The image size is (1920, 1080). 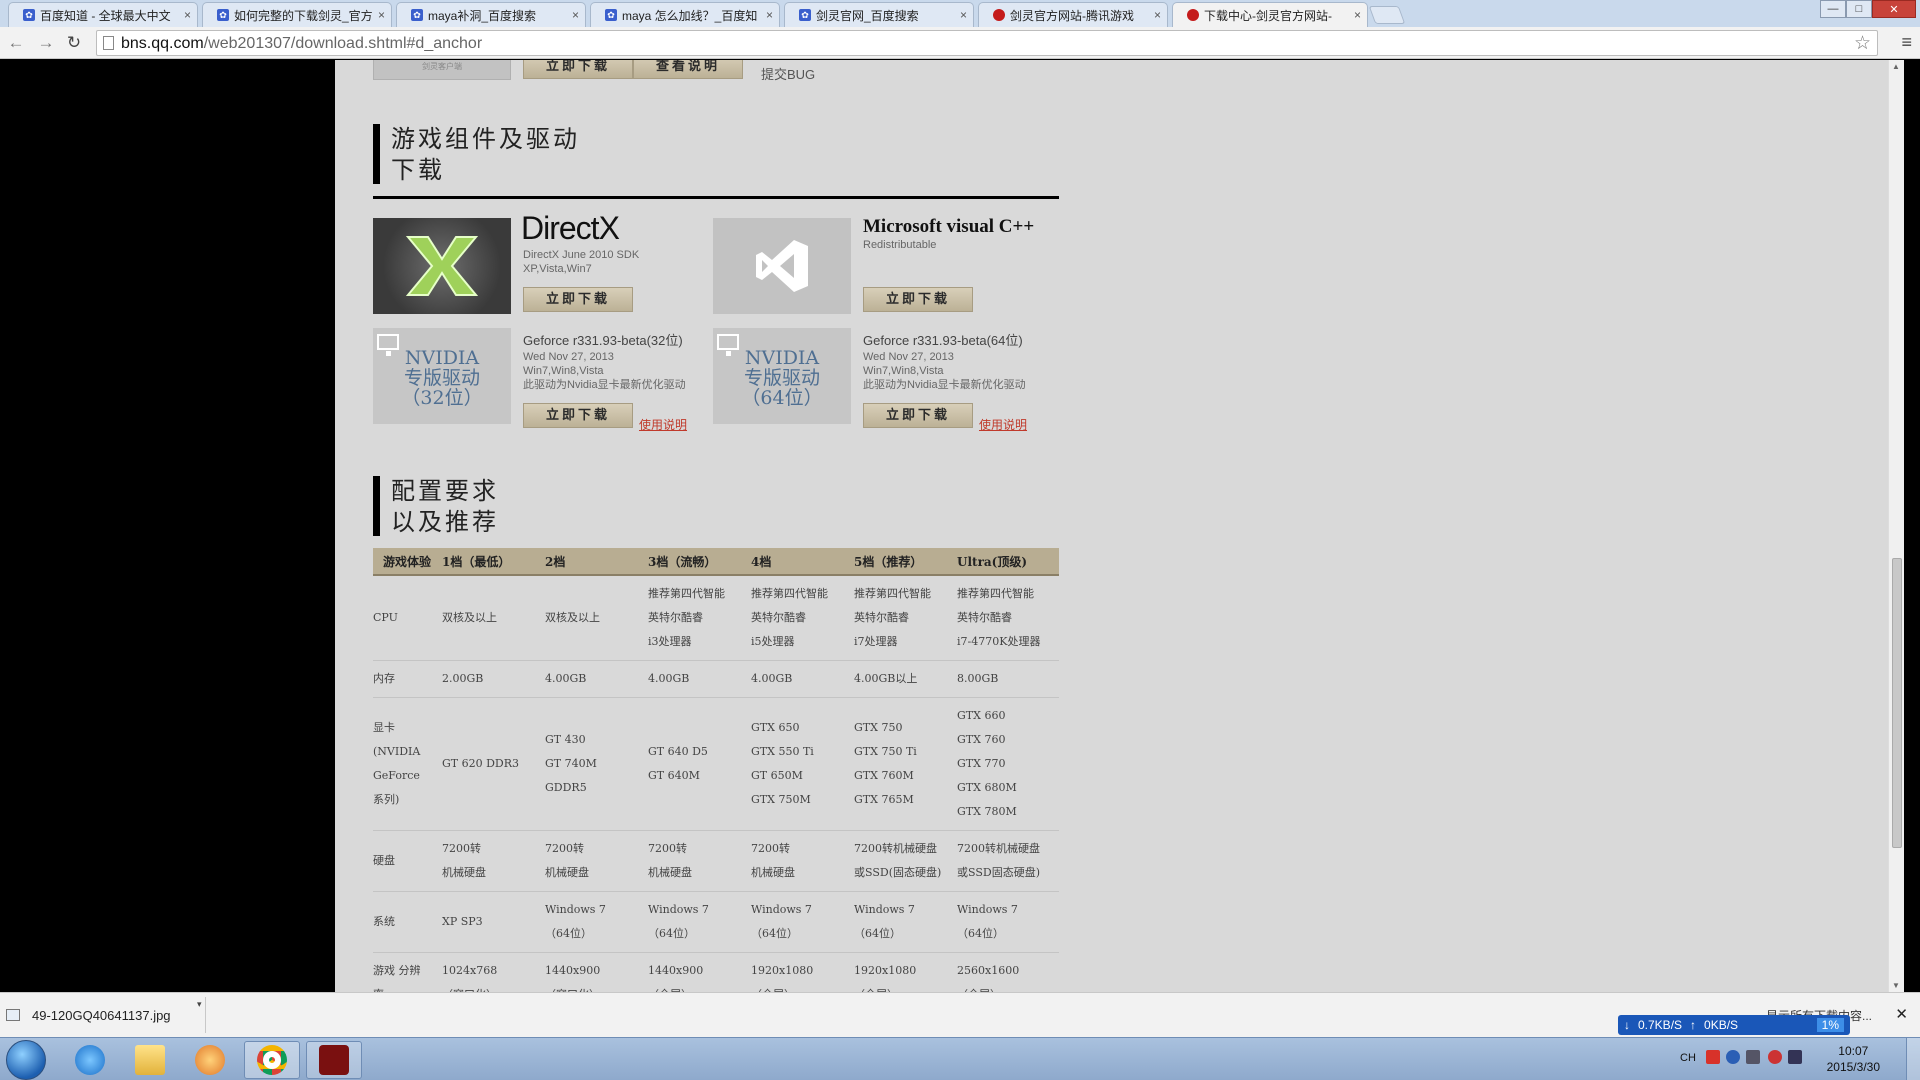 What do you see at coordinates (578, 415) in the screenshot?
I see `nvidia-32-download-button: 立即下载` at bounding box center [578, 415].